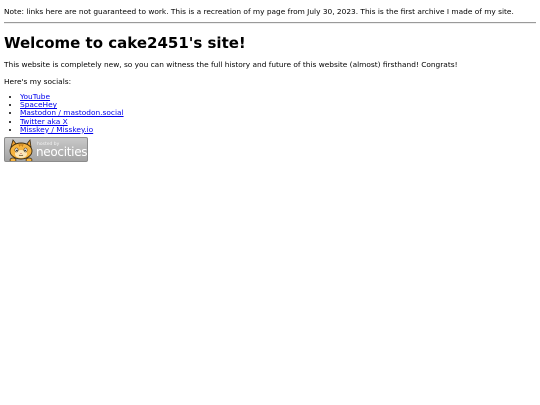 The image size is (540, 405). Describe the element at coordinates (62, 152) in the screenshot. I see `badge-brand-text: neocities` at that location.